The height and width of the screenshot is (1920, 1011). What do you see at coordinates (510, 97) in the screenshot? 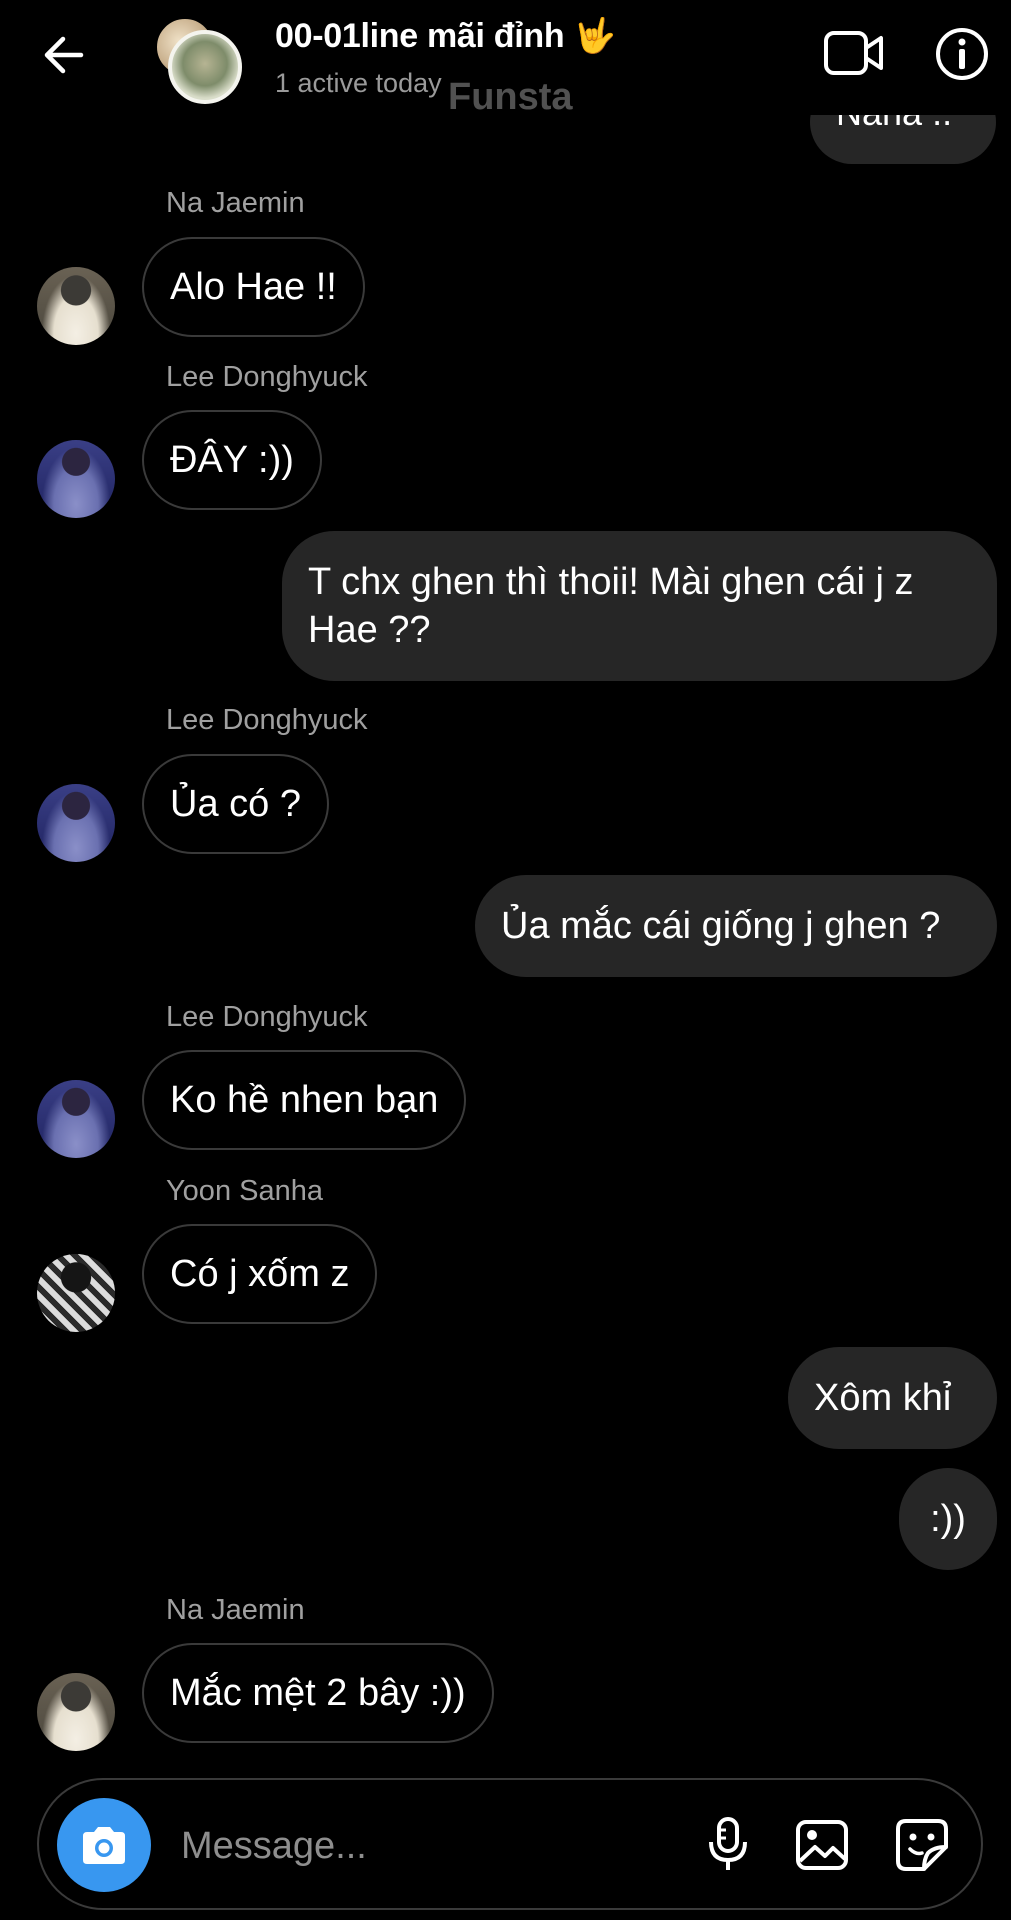
I see `watermark: Funsta` at bounding box center [510, 97].